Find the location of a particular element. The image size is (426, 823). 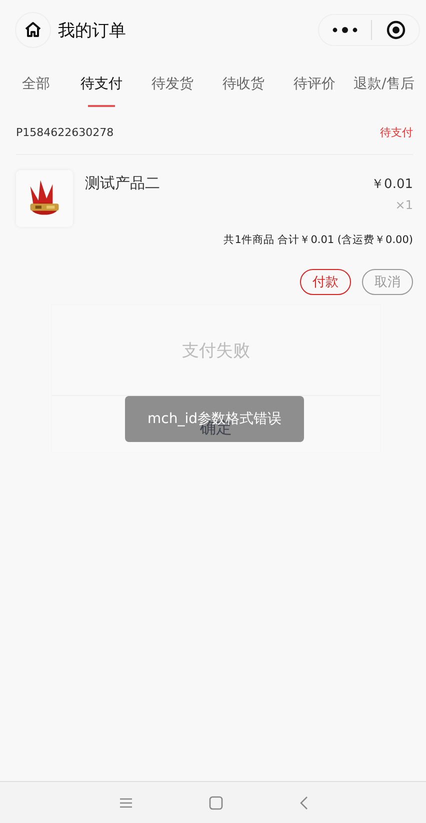

dialog-title: 支付失败 is located at coordinates (216, 350).